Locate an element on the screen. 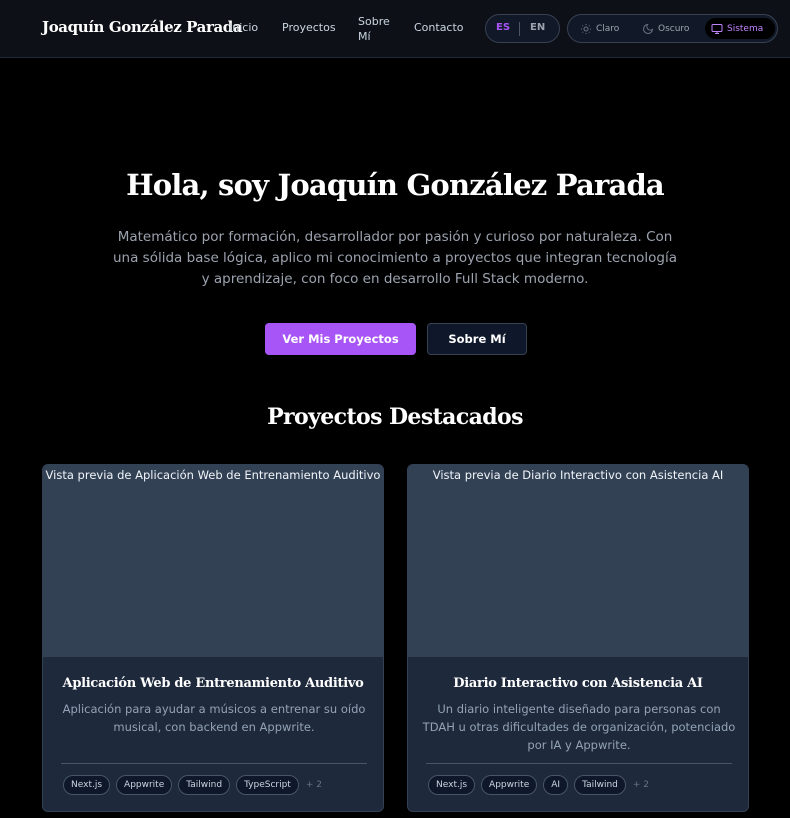  theme-light-button: Claro is located at coordinates (599, 28).